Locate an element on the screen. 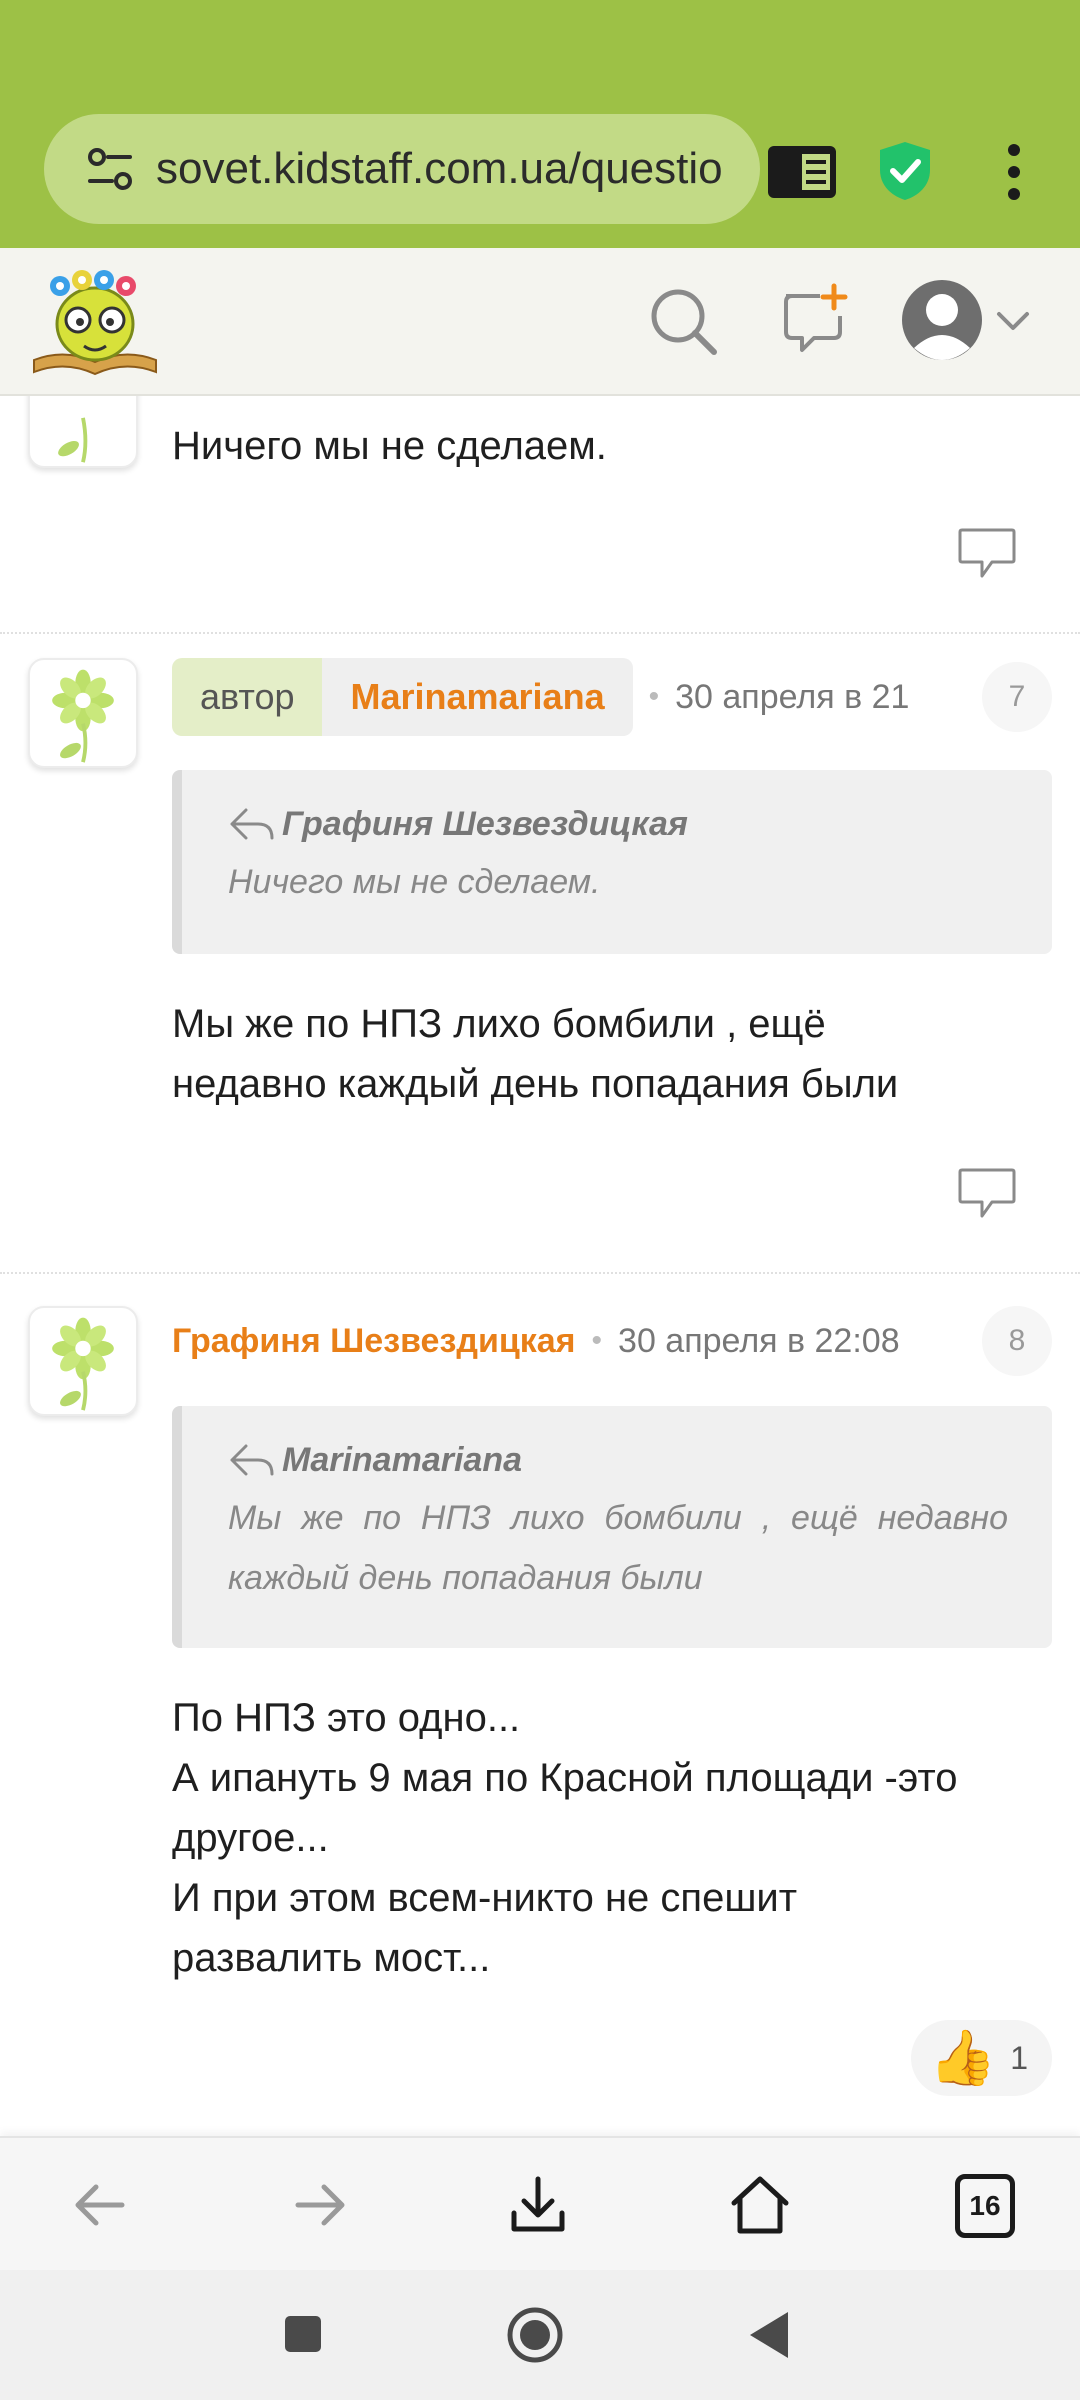  like-button: 👍 1 is located at coordinates (981, 2058).